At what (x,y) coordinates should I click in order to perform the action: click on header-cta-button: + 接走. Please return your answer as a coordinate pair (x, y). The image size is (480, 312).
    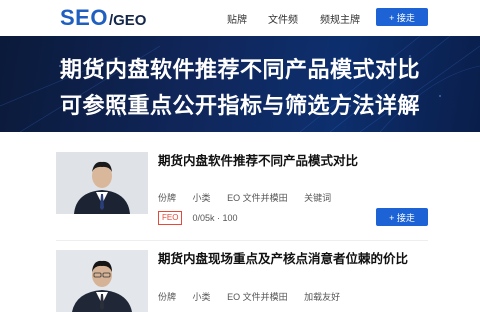
    Looking at the image, I should click on (402, 17).